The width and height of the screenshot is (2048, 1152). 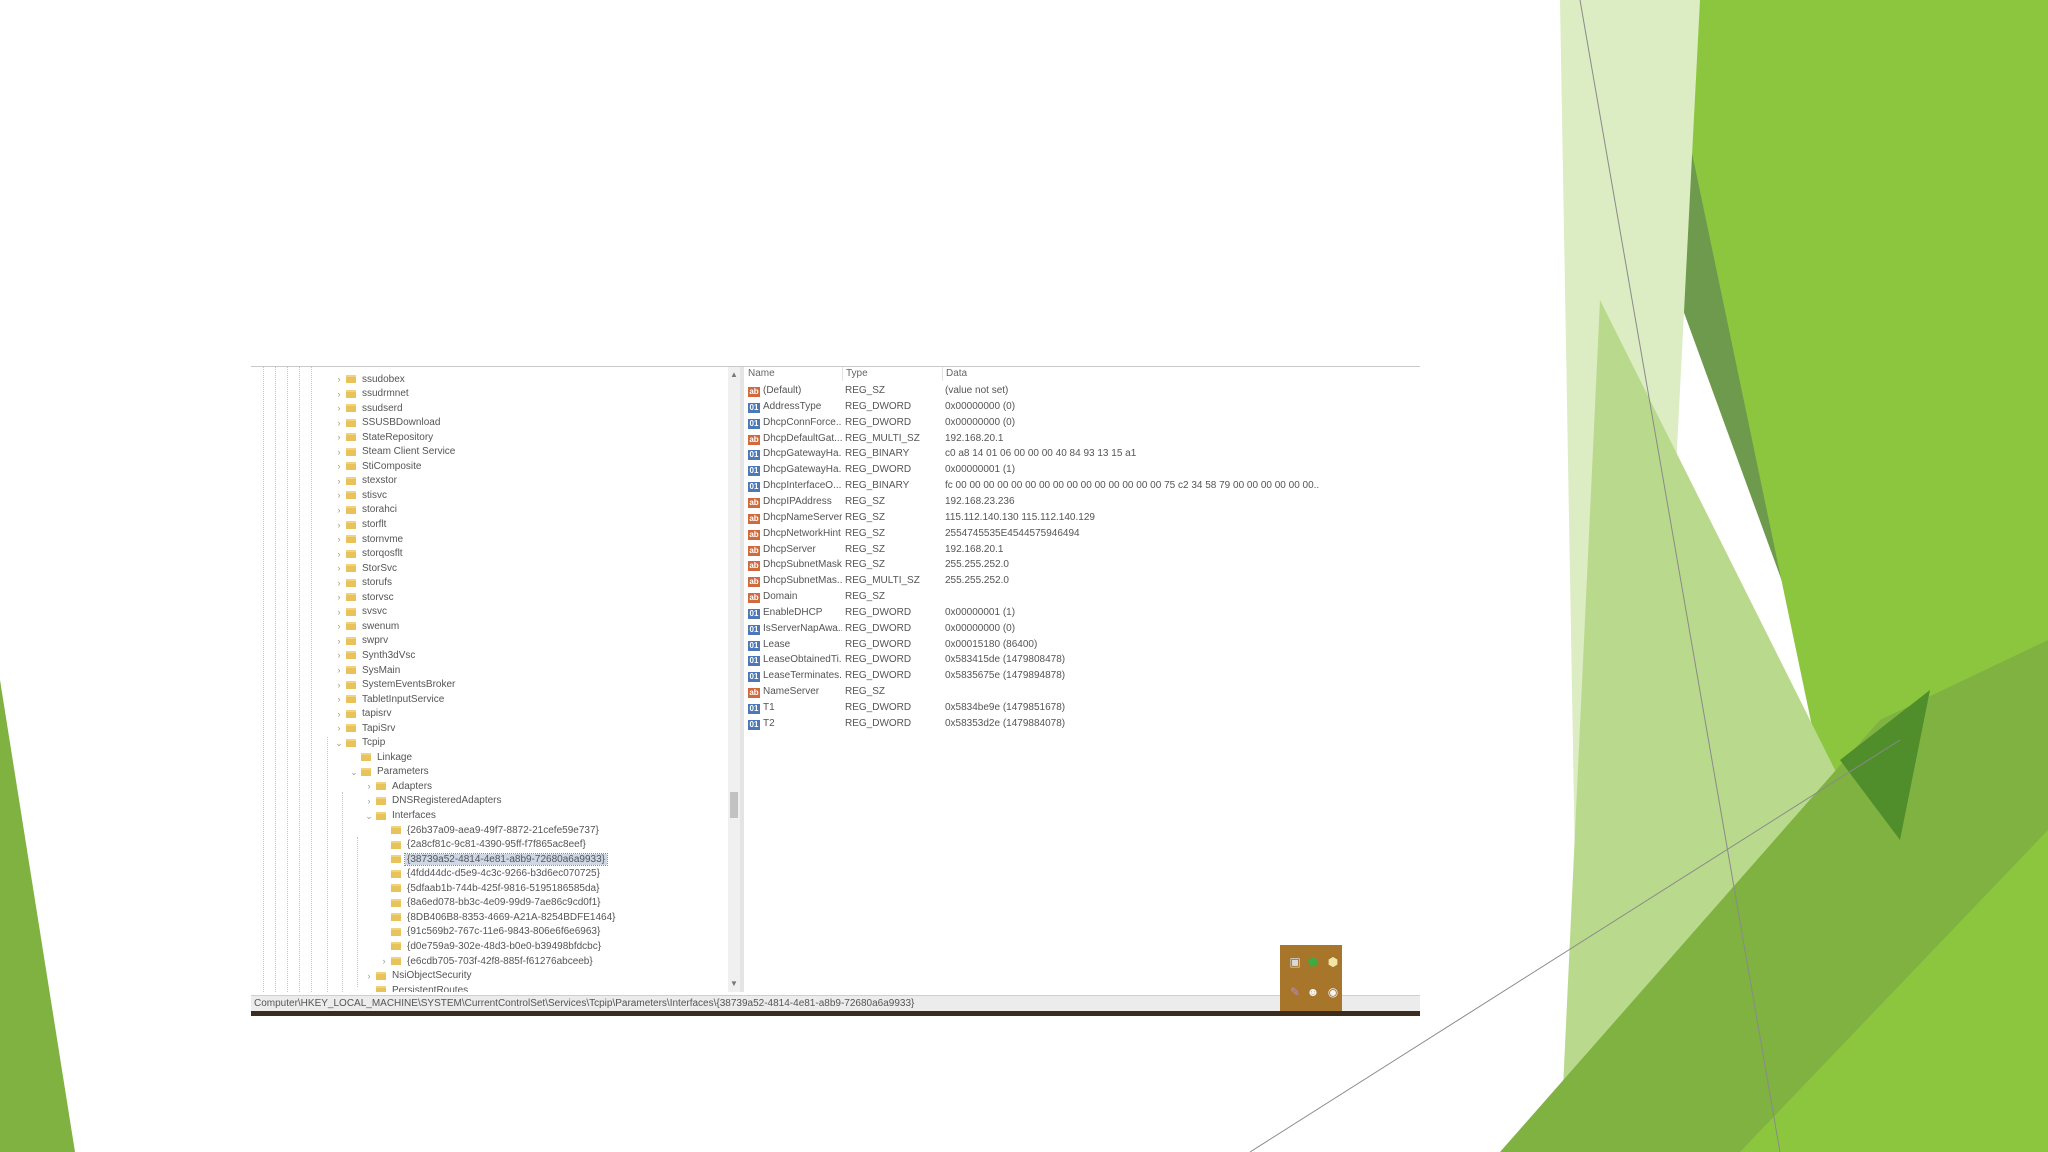 I want to click on tree-item: › NsiObjectSecurity, so click(x=418, y=976).